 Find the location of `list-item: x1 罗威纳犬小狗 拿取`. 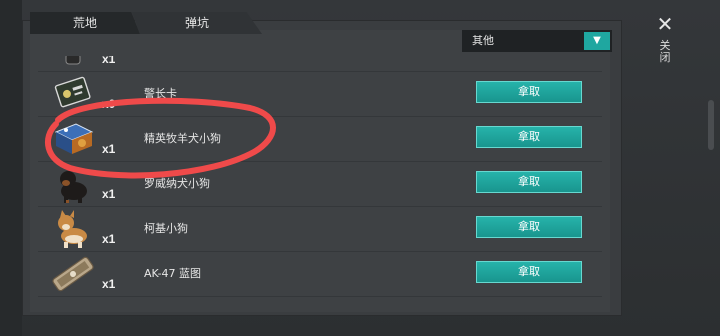

list-item: x1 罗威纳犬小狗 拿取 is located at coordinates (320, 184).